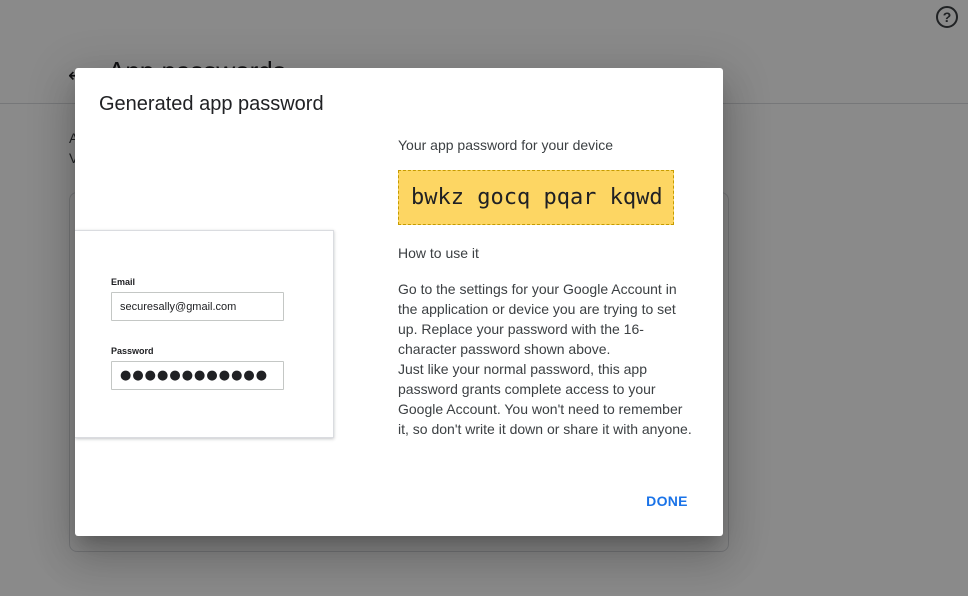  I want to click on how-to-use-heading: How to use it, so click(438, 253).